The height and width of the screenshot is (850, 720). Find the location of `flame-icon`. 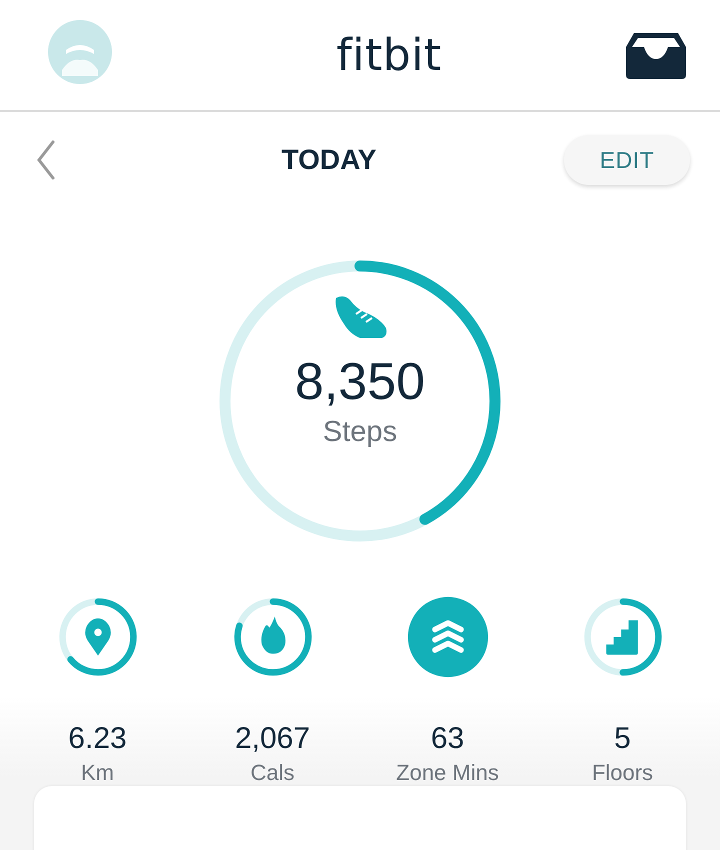

flame-icon is located at coordinates (272, 635).